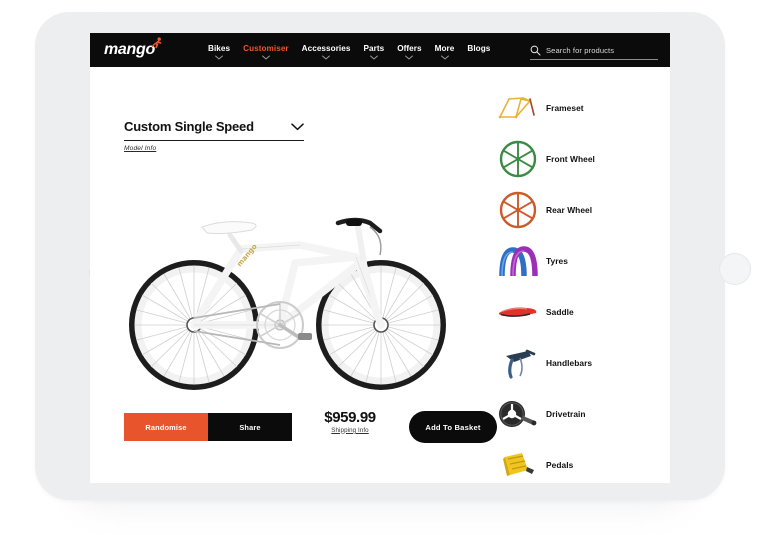 The image size is (759, 535). What do you see at coordinates (350, 430) in the screenshot?
I see `shipping-info-link: Shipping Info` at bounding box center [350, 430].